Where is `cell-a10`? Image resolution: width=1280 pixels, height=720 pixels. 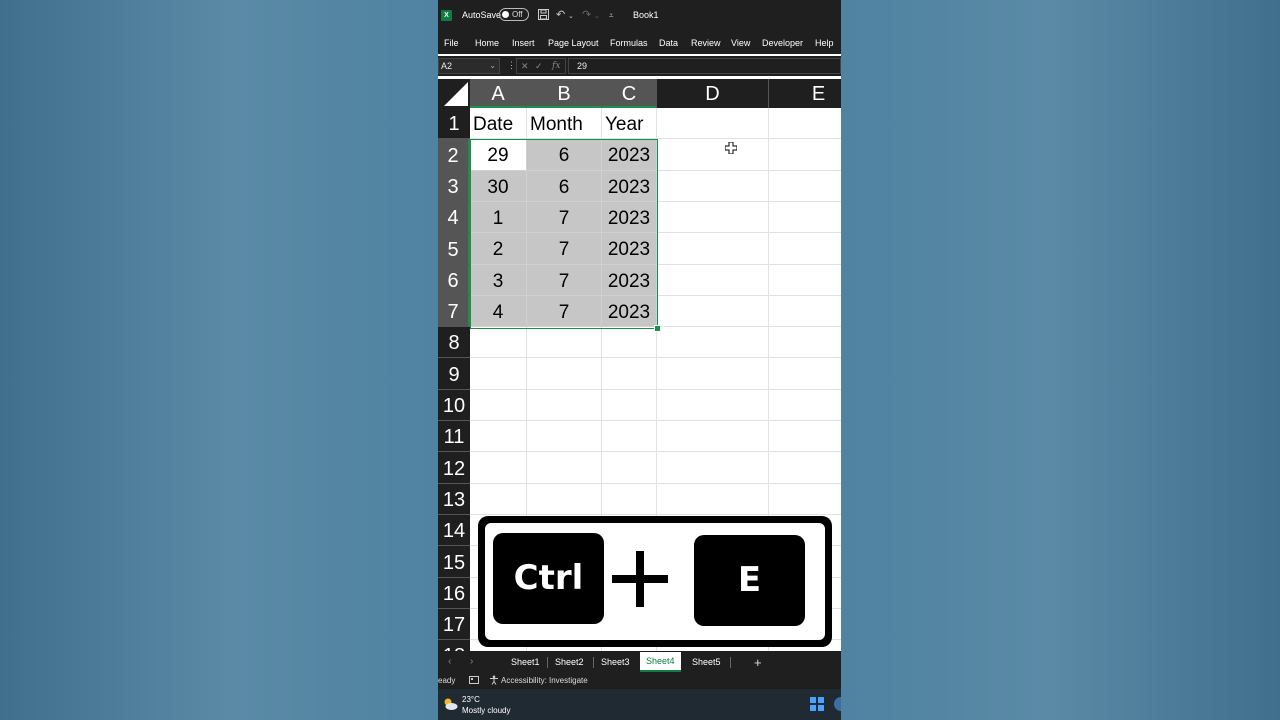 cell-a10 is located at coordinates (498, 405).